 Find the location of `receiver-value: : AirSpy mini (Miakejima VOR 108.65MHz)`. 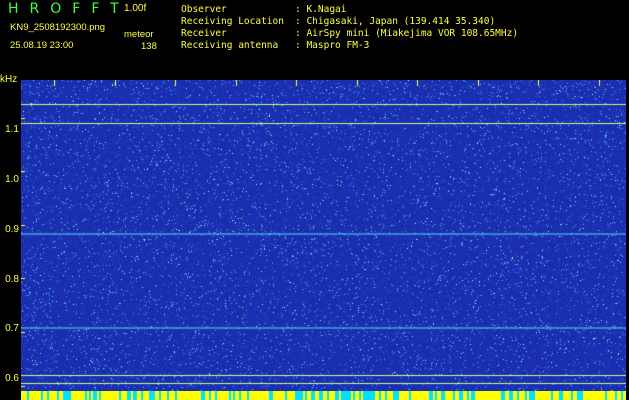

receiver-value: : AirSpy mini (Miakejima VOR 108.65MHz) is located at coordinates (407, 33).